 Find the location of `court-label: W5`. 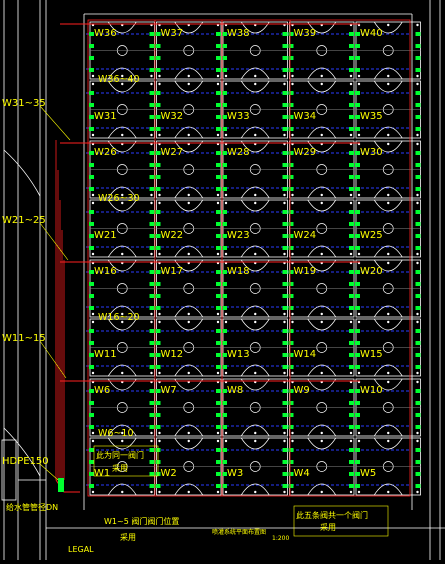

court-label: W5 is located at coordinates (368, 473).